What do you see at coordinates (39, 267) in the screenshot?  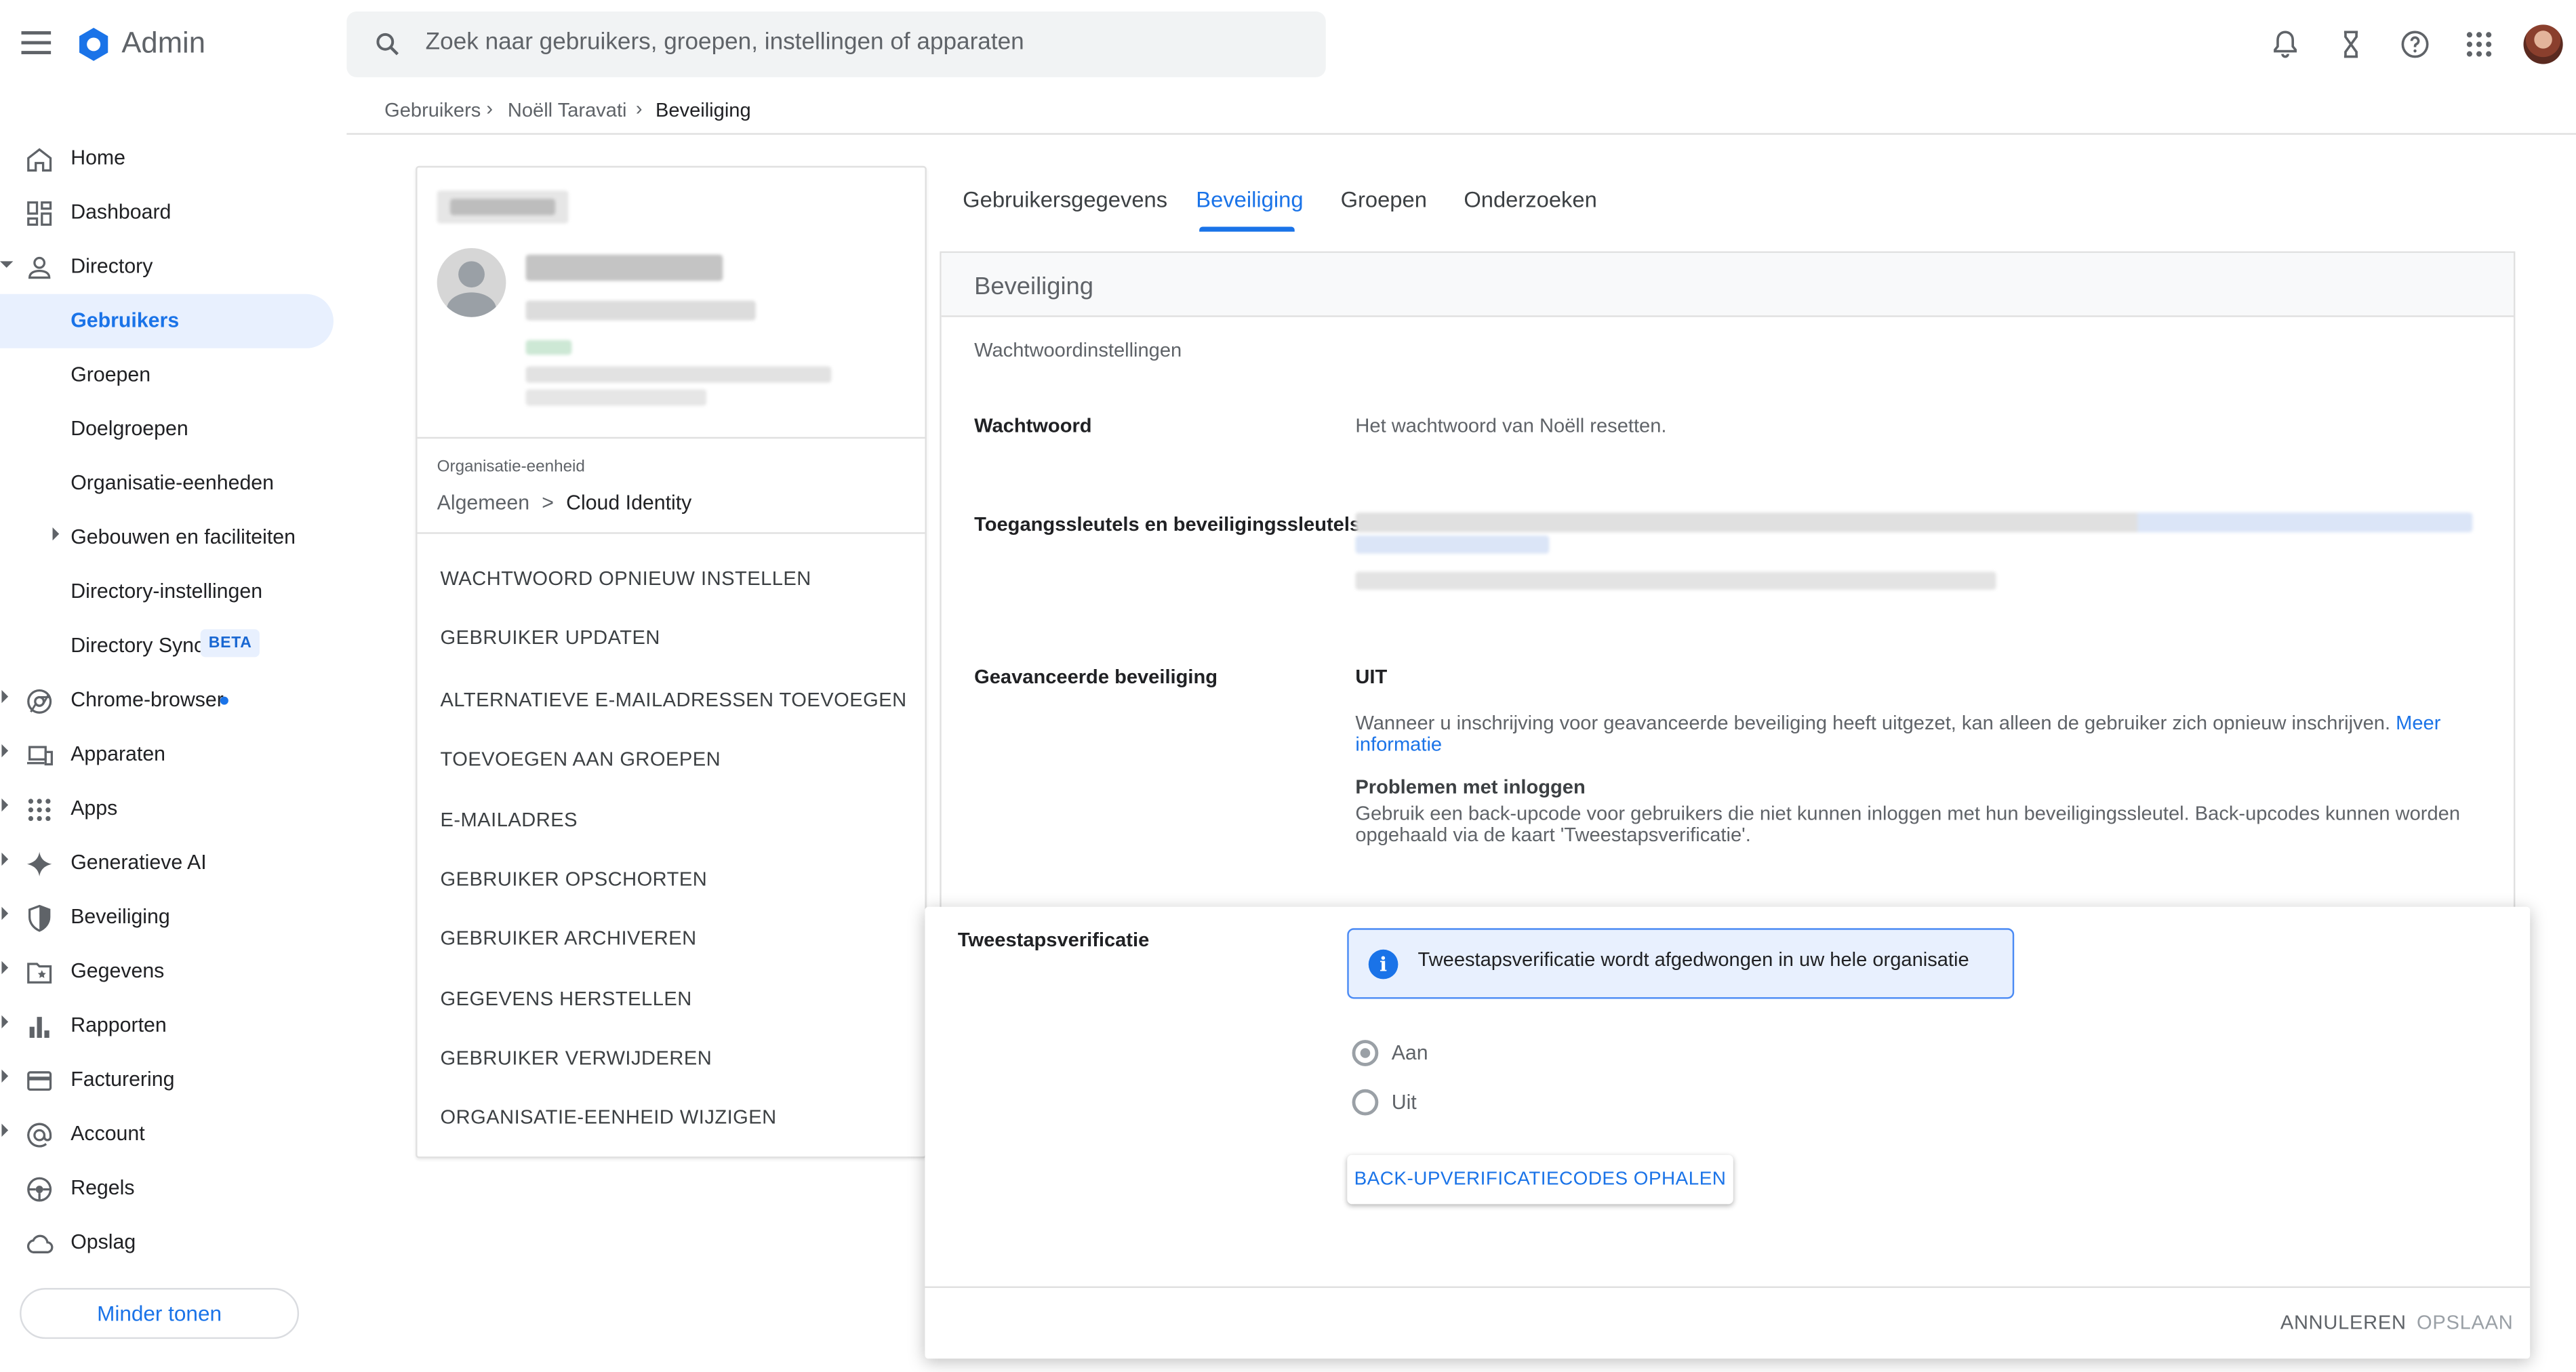 I see `person-icon` at bounding box center [39, 267].